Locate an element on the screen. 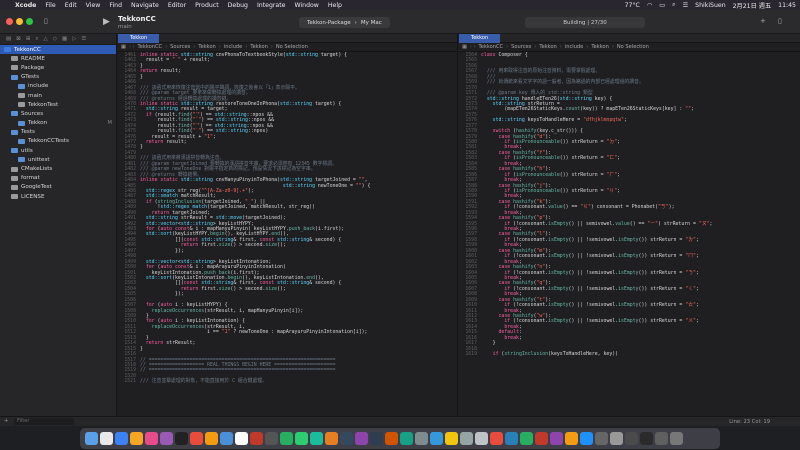  navigator-filter-input: Filter is located at coordinates (44, 421).